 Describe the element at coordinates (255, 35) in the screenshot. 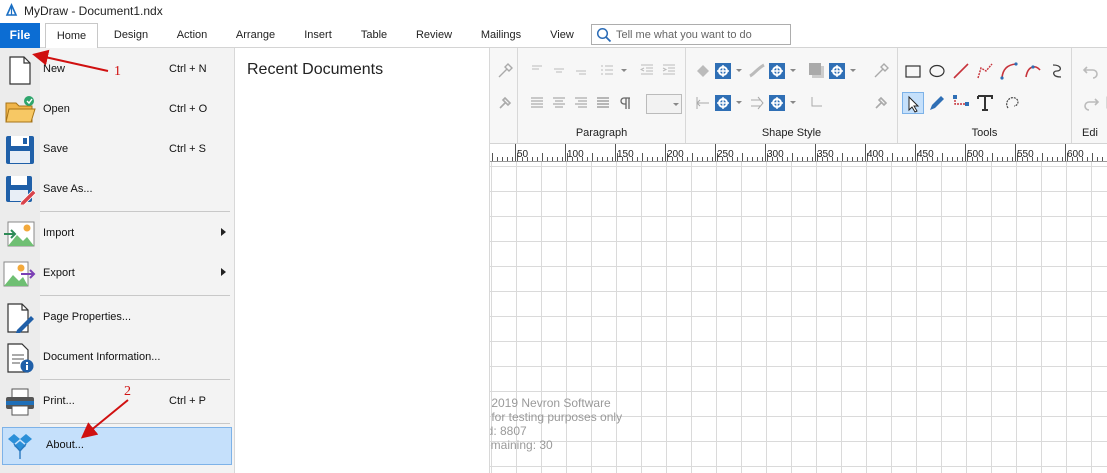

I see `tab-arrange: Arrange` at that location.